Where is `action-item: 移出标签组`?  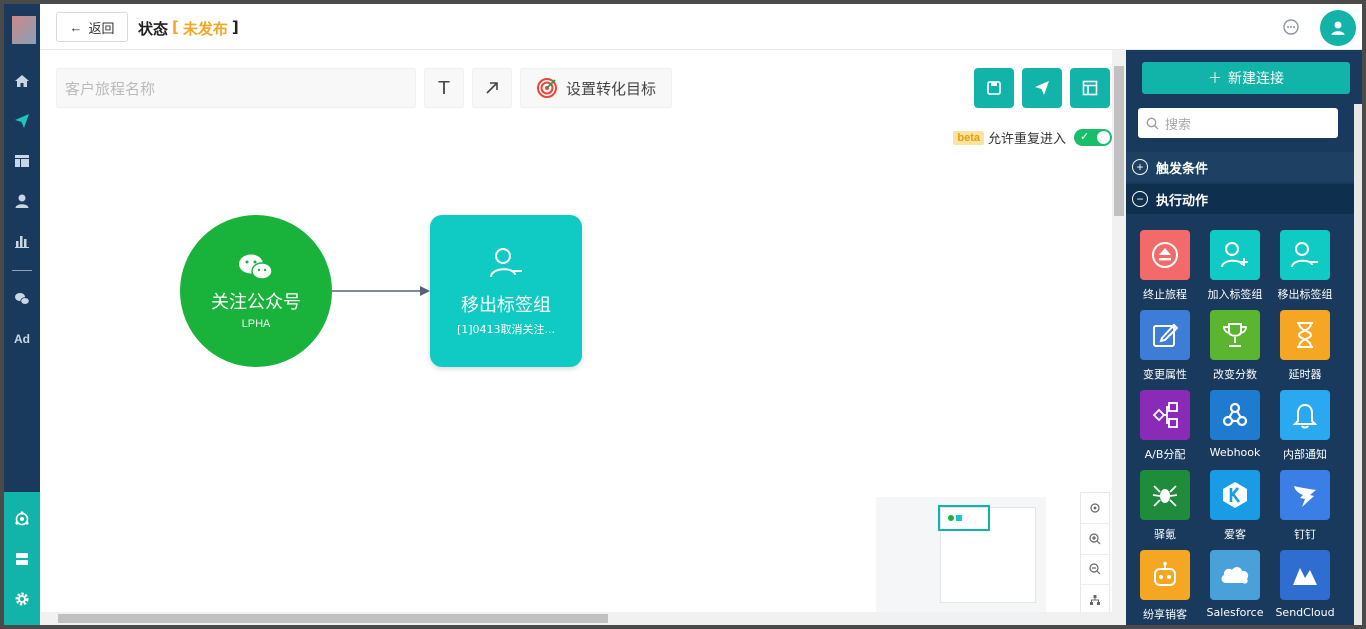 action-item: 移出标签组 is located at coordinates (1305, 266).